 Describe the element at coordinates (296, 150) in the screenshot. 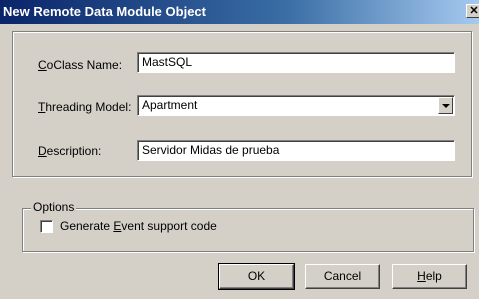

I see `description-input: Servidor Midas de prueba` at that location.